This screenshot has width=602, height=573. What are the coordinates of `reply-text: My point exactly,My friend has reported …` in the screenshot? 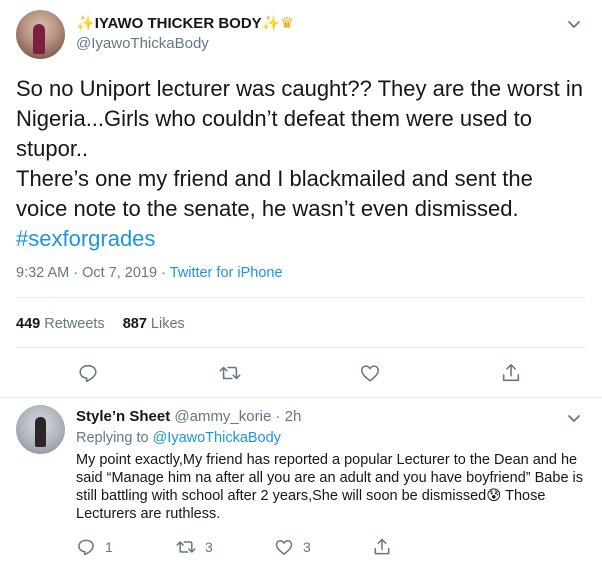 It's located at (330, 487).